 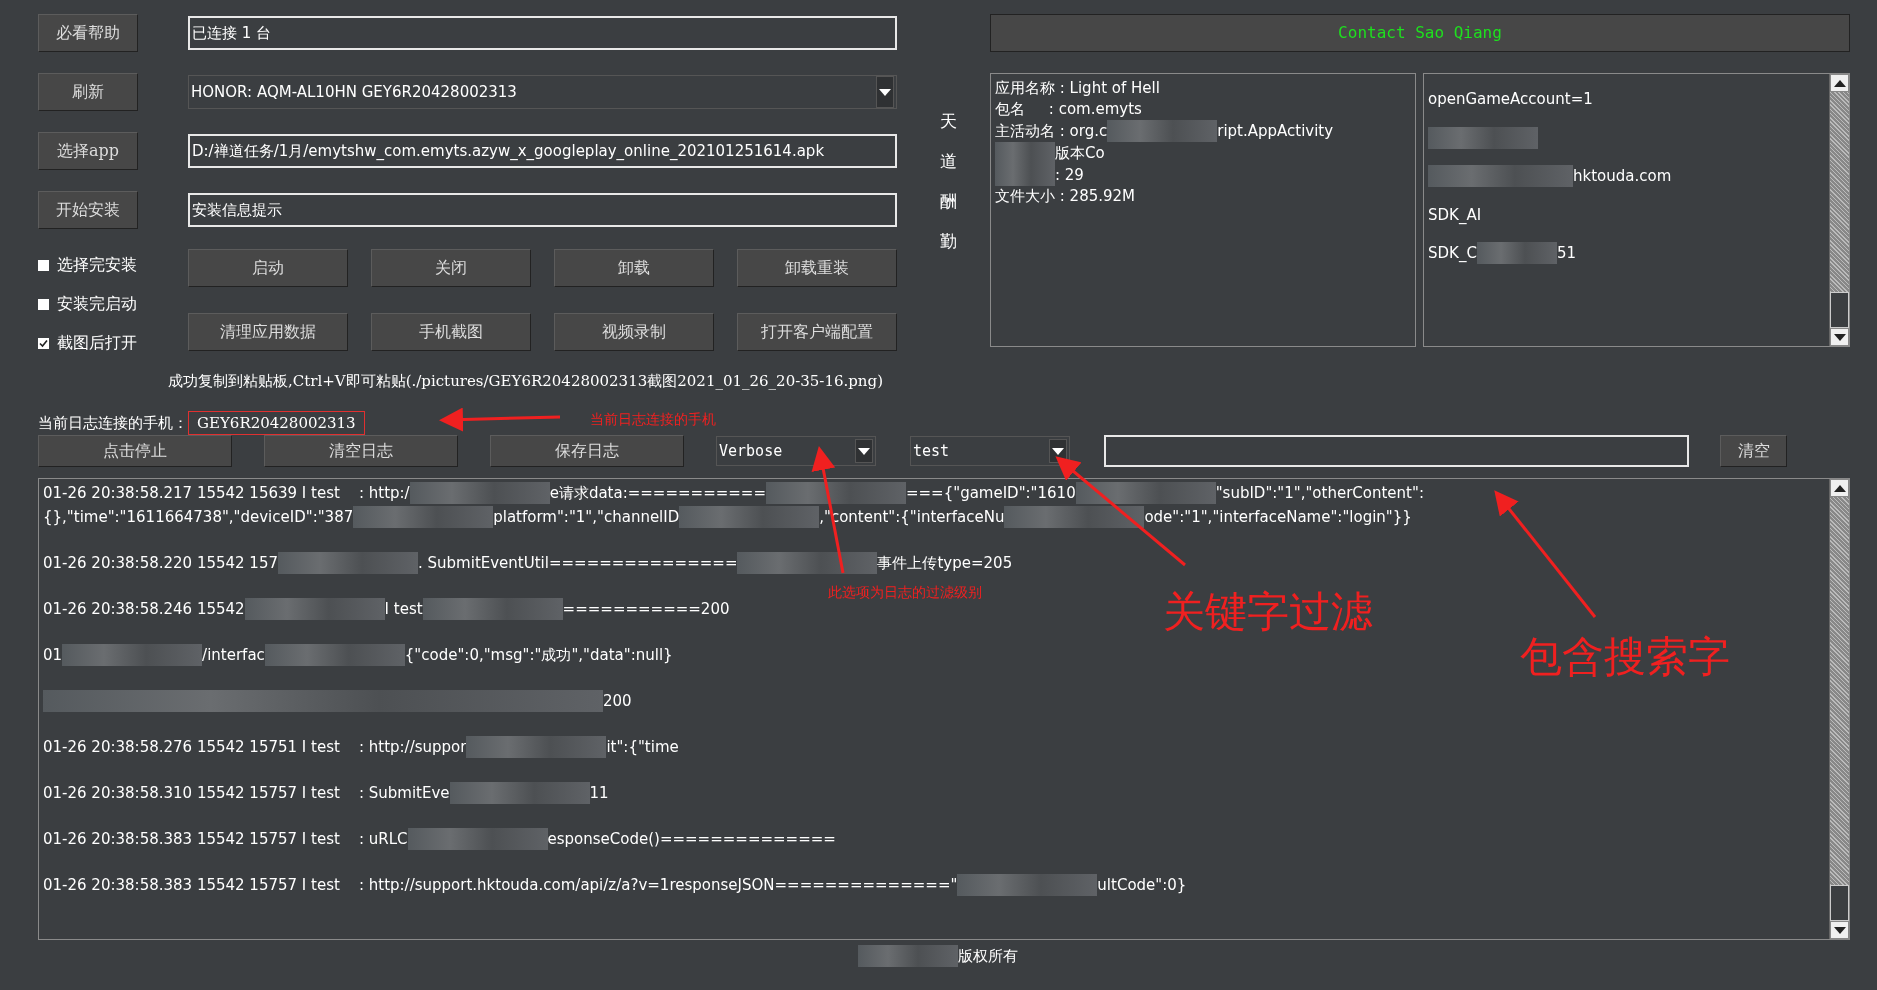 What do you see at coordinates (451, 268) in the screenshot?
I see `action-button: 关闭` at bounding box center [451, 268].